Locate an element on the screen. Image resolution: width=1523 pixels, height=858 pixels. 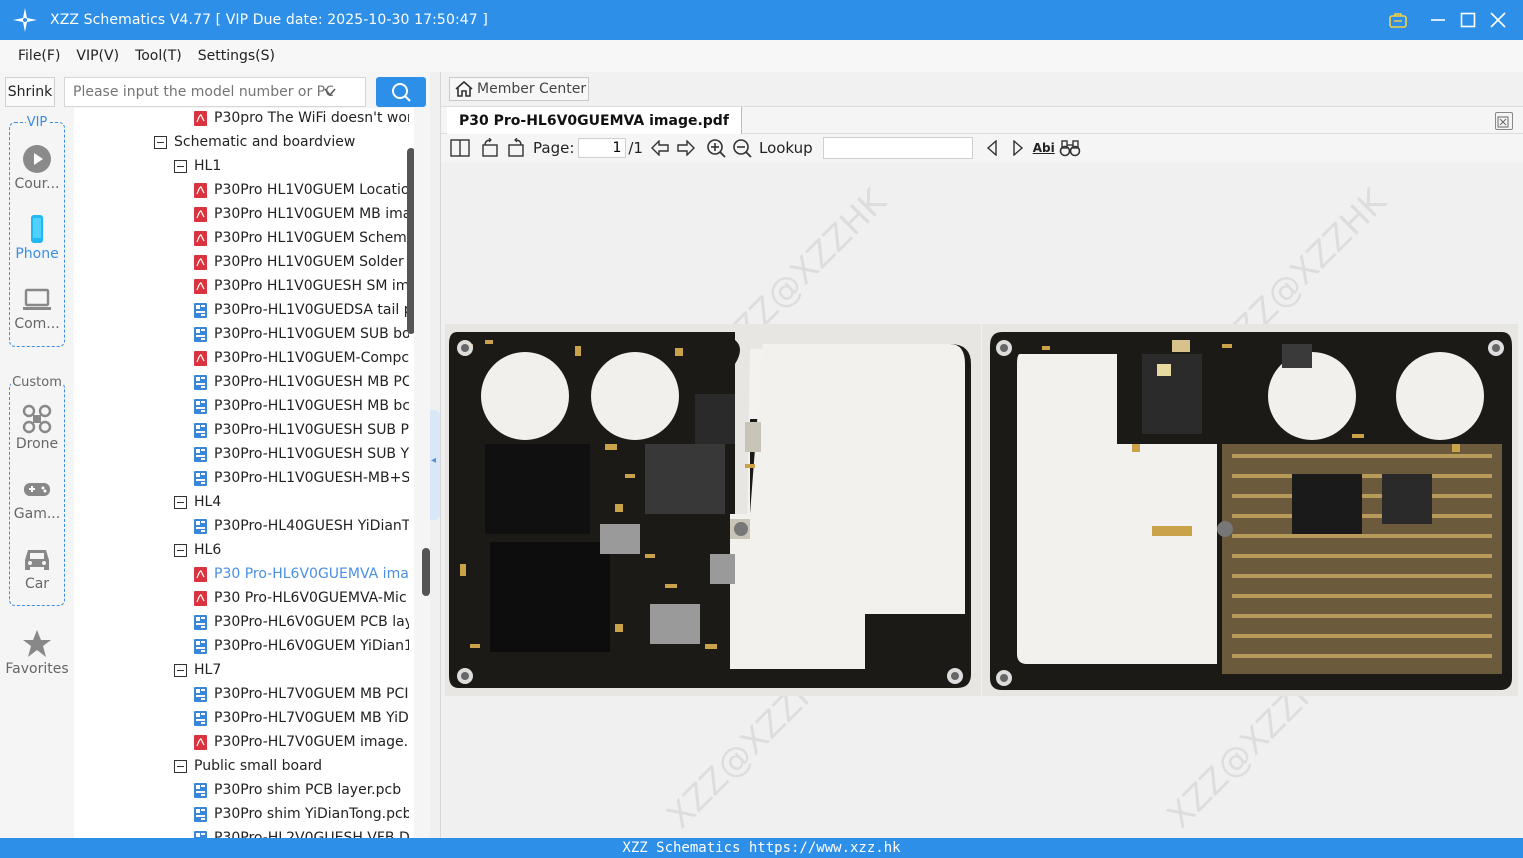
sidebar-item-drone: Drone is located at coordinates (37, 428).